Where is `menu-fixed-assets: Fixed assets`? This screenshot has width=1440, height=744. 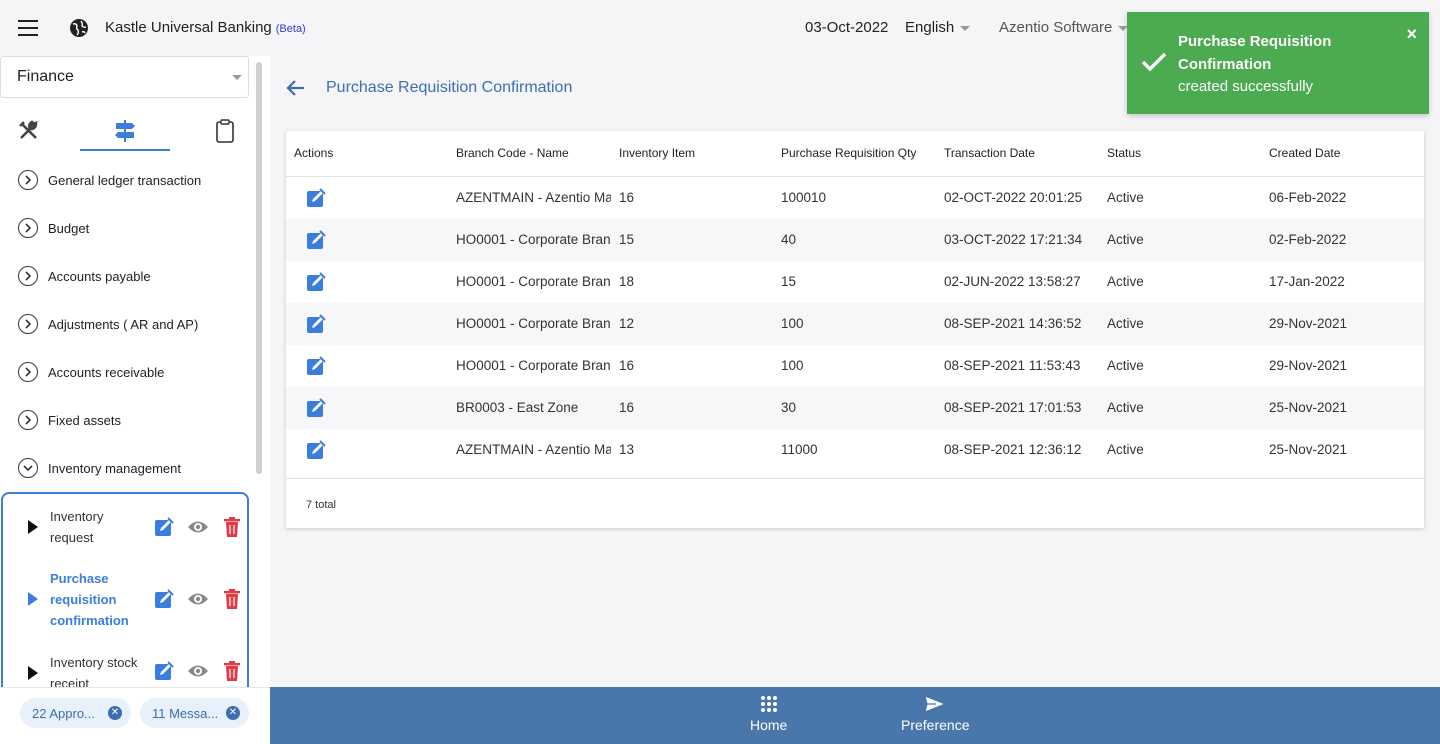 menu-fixed-assets: Fixed assets is located at coordinates (69, 420).